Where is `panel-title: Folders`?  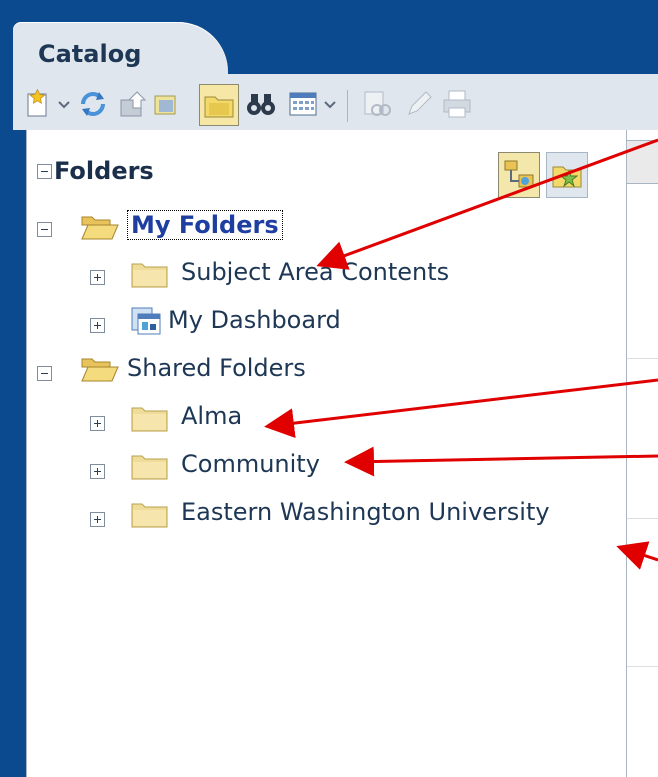
panel-title: Folders is located at coordinates (104, 171).